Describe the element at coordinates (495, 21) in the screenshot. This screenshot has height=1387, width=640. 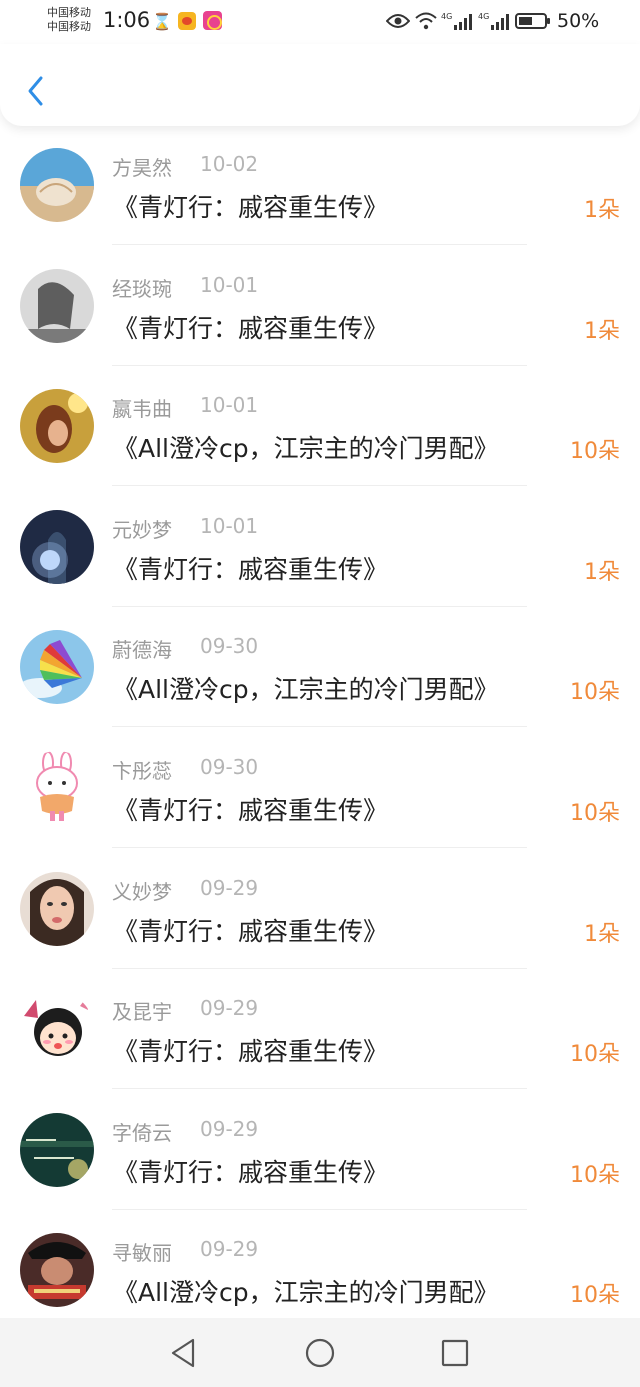
I see `signal-icon-2: 4G` at that location.